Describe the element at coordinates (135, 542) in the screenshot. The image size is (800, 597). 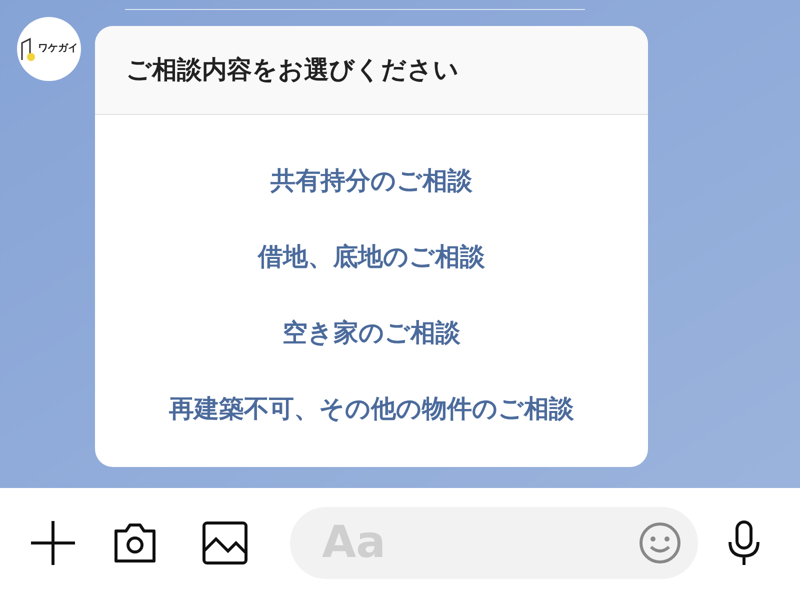
I see `camera-icon` at that location.